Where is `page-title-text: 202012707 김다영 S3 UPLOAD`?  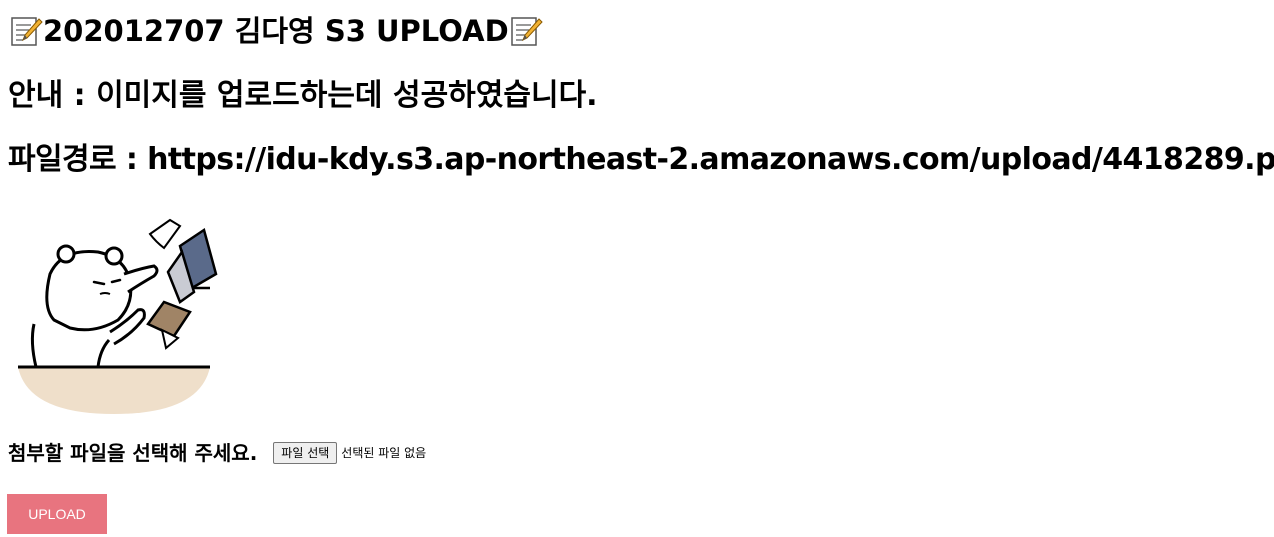
page-title-text: 202012707 김다영 S3 UPLOAD is located at coordinates (276, 31).